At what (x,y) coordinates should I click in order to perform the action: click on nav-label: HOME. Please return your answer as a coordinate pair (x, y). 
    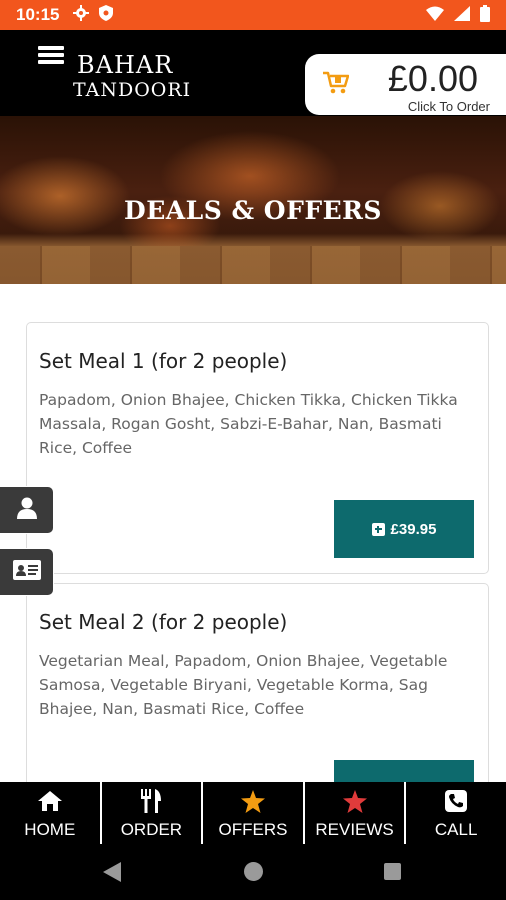
    Looking at the image, I should click on (50, 829).